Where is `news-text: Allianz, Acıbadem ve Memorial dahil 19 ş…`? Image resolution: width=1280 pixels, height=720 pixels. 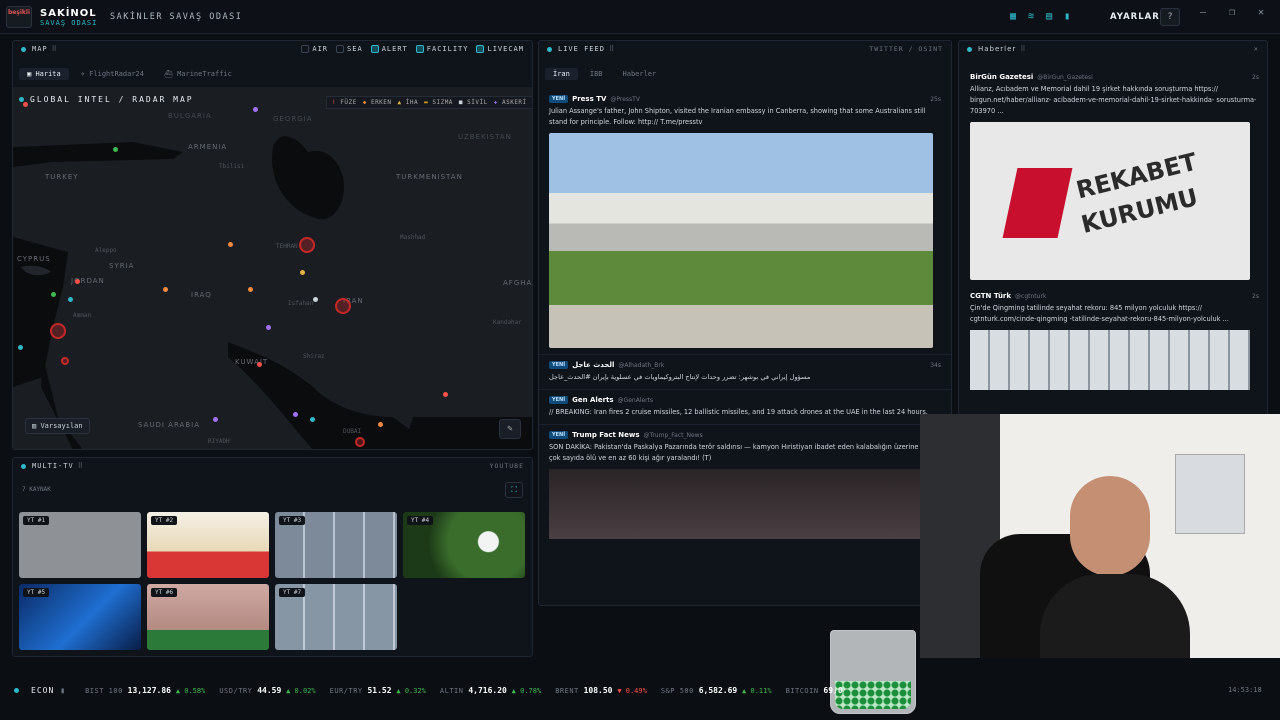
news-text: Allianz, Acıbadem ve Memorial dahil 19 ş… is located at coordinates (1113, 100).